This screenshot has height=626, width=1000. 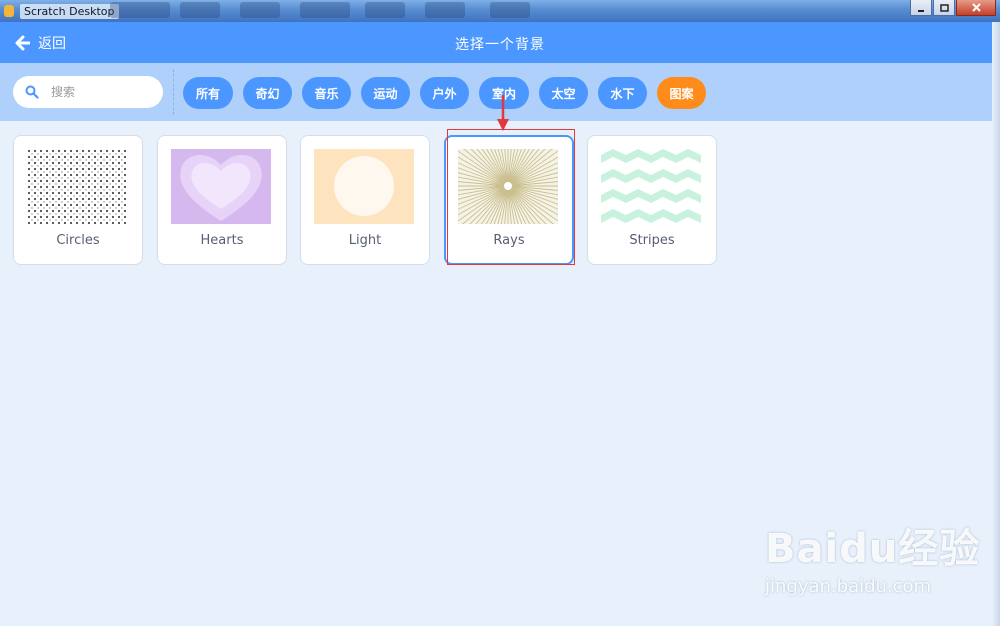 What do you see at coordinates (503, 116) in the screenshot?
I see `annotation-arrow-icon` at bounding box center [503, 116].